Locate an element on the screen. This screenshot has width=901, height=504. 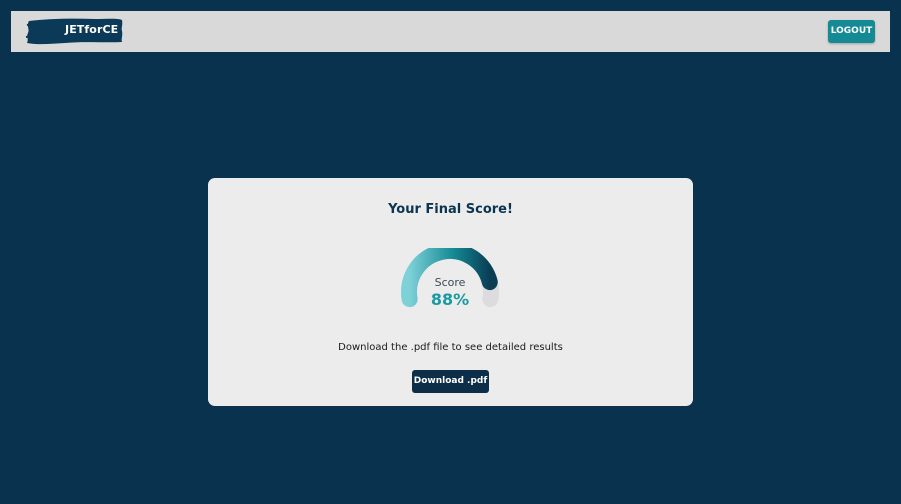
score-gauge: Score 88% is located at coordinates (450, 279).